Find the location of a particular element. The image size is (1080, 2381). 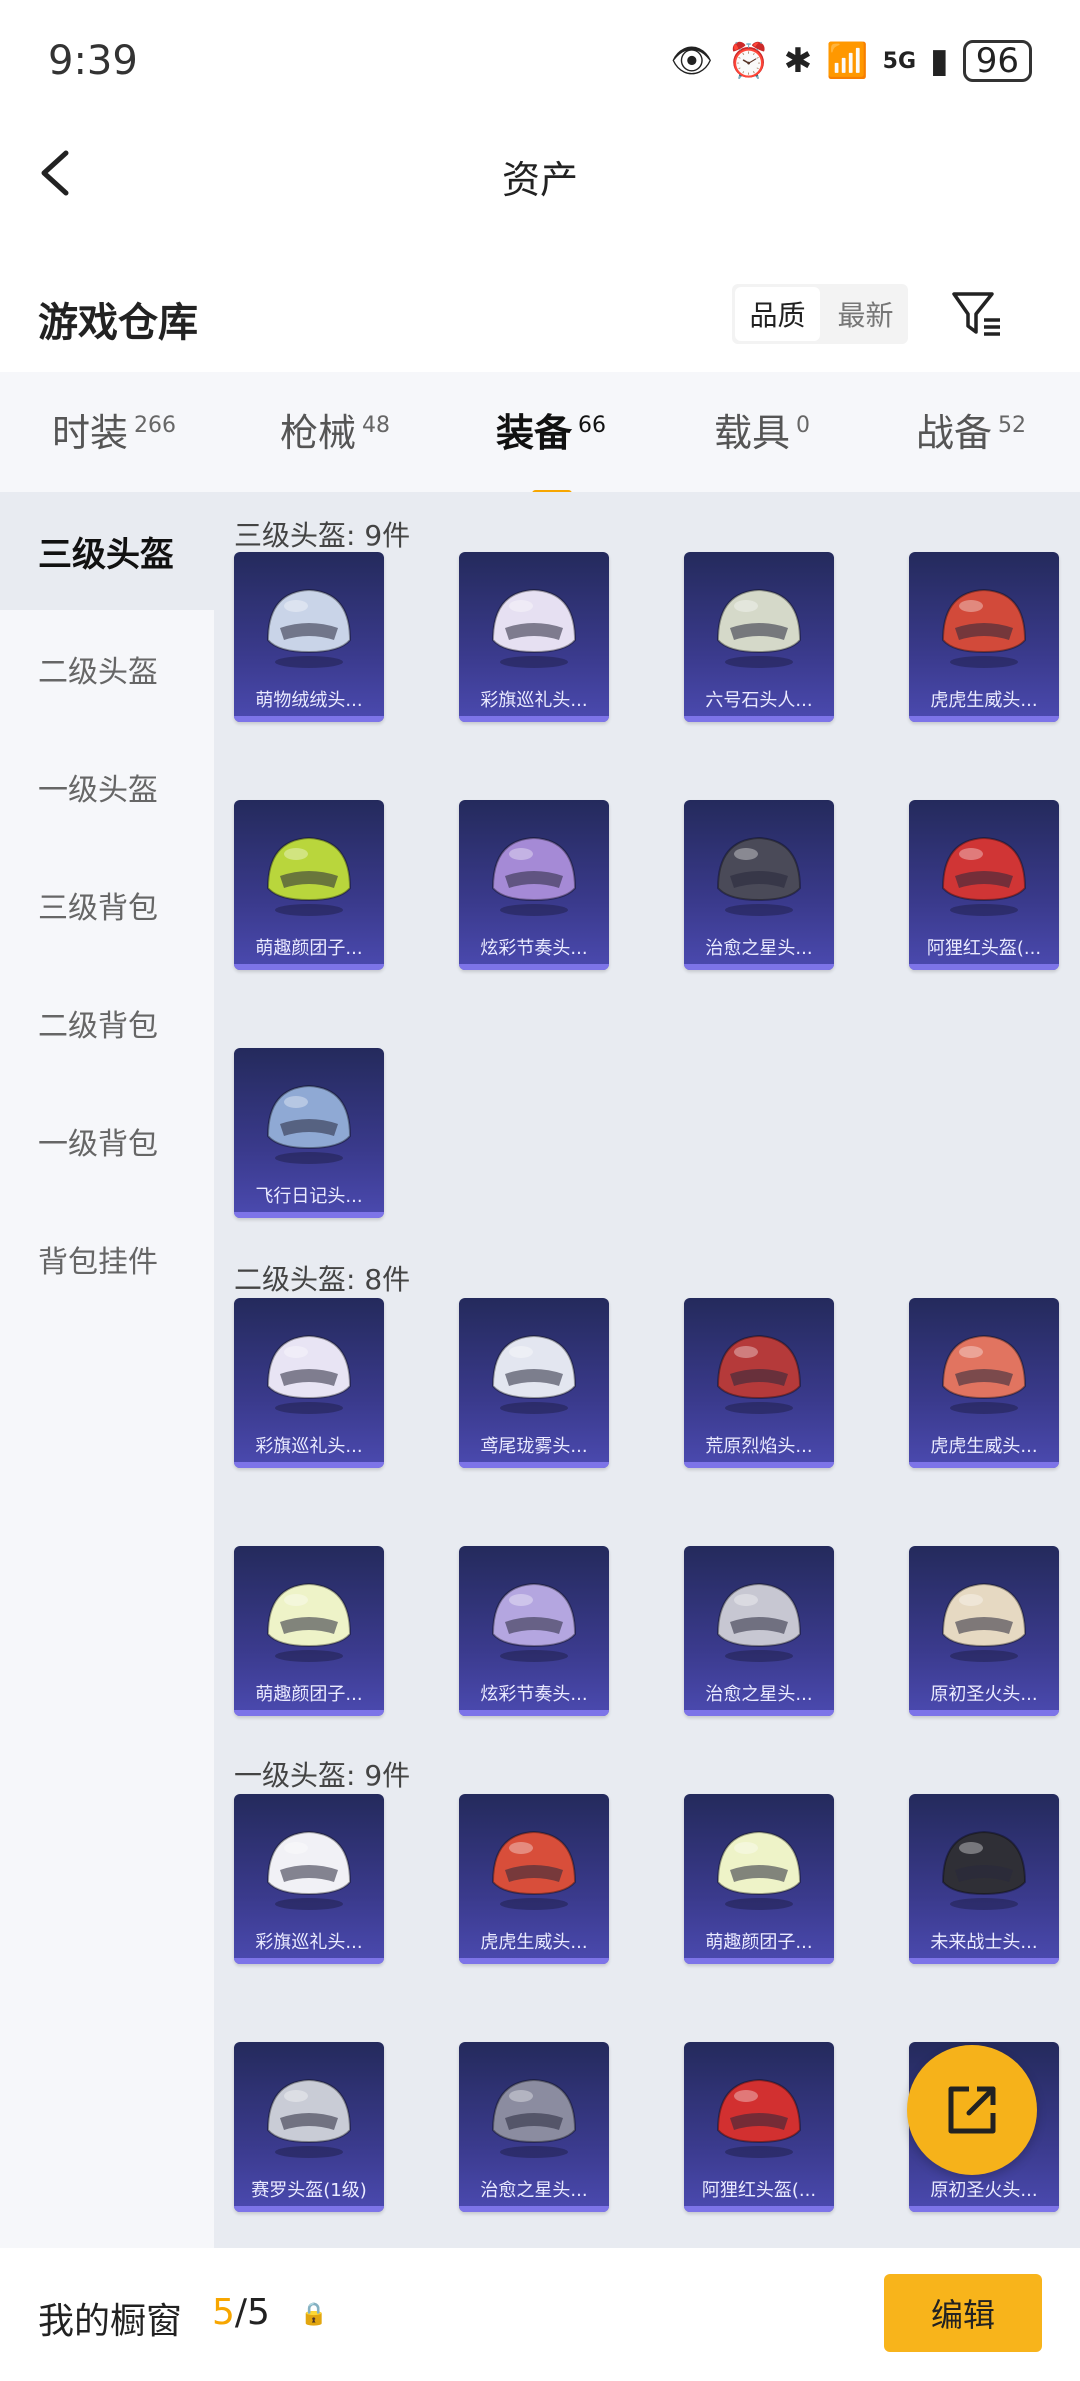

item-card: 赛罗头盔(1级) is located at coordinates (309, 2127).